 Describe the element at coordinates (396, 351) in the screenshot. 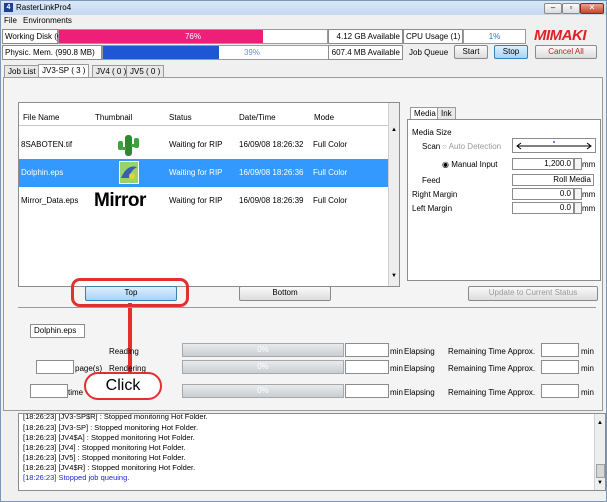

I see `reading-min-label: min` at that location.